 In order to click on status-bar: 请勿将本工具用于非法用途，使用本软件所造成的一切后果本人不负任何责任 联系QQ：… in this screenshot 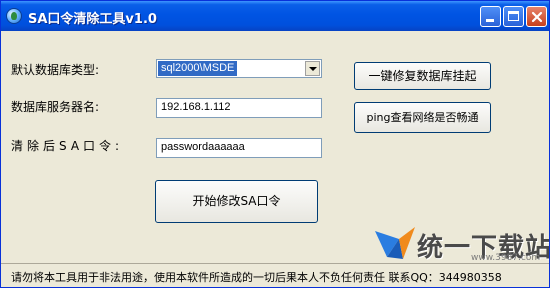, I will do `click(275, 275)`.